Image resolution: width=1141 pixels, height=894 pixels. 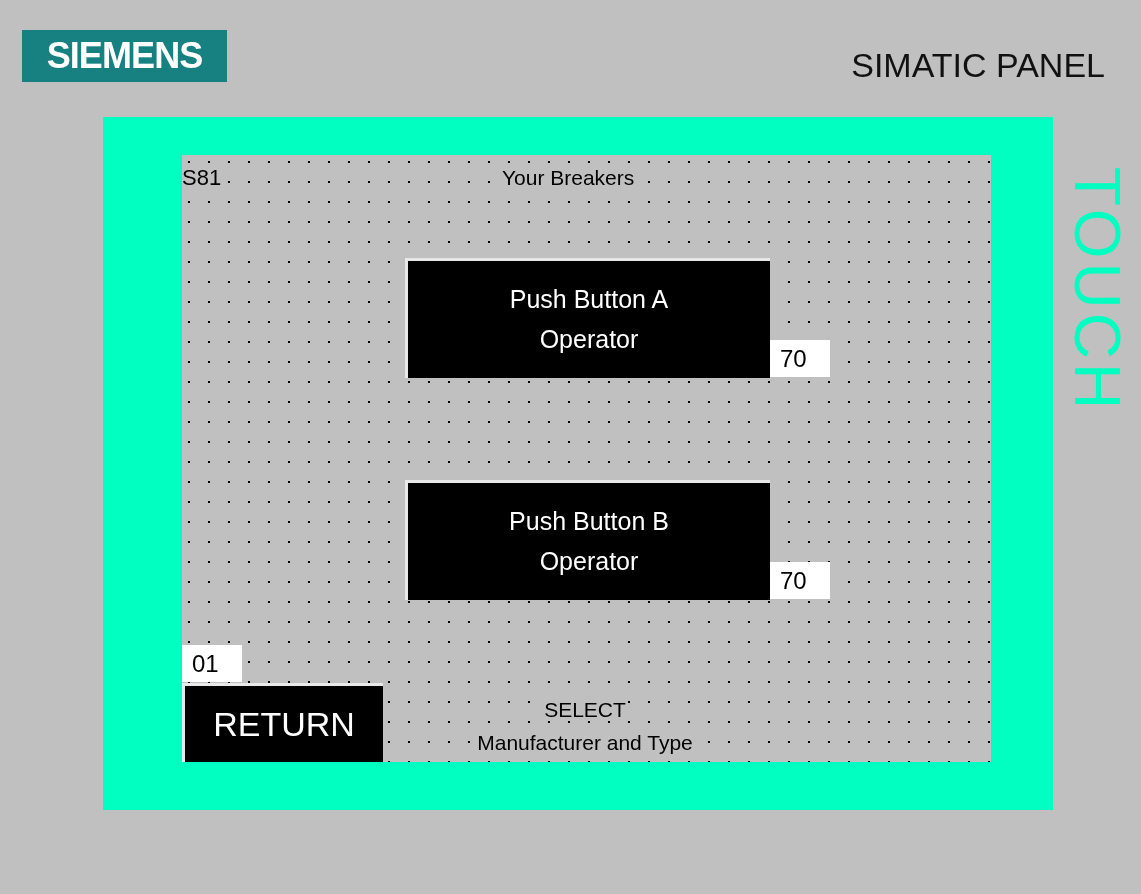 What do you see at coordinates (124, 56) in the screenshot?
I see `siemens-logo: SIEMENS` at bounding box center [124, 56].